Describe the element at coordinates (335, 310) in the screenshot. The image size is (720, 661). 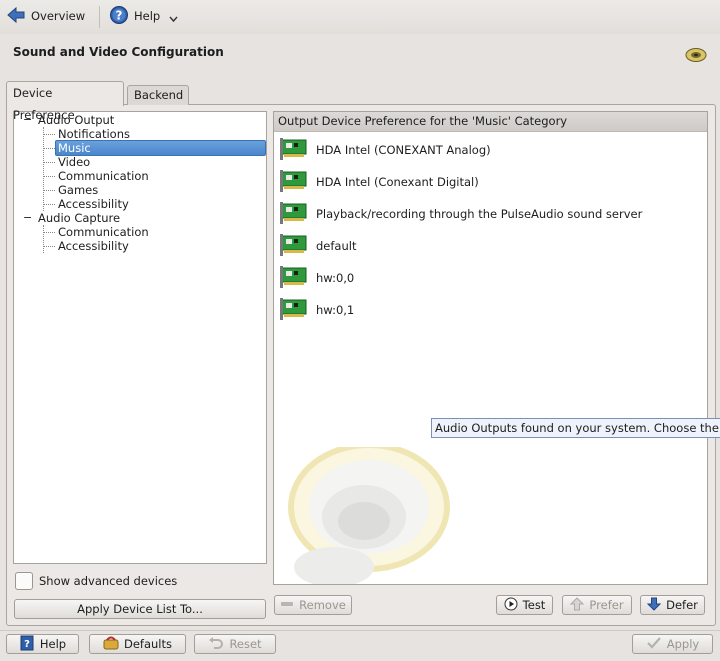
I see `device-name: hw:0,1` at that location.